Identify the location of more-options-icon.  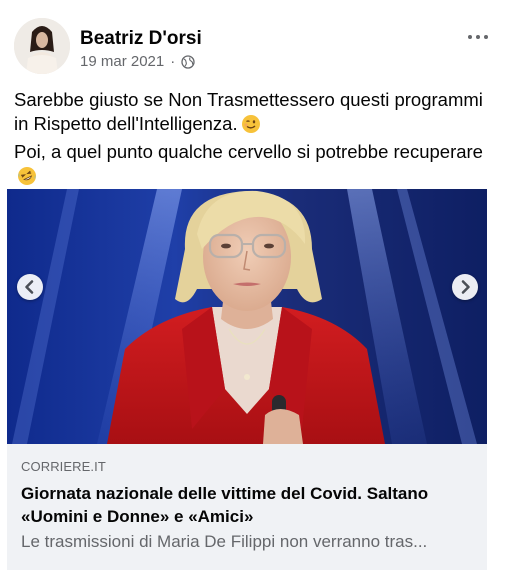
(478, 37).